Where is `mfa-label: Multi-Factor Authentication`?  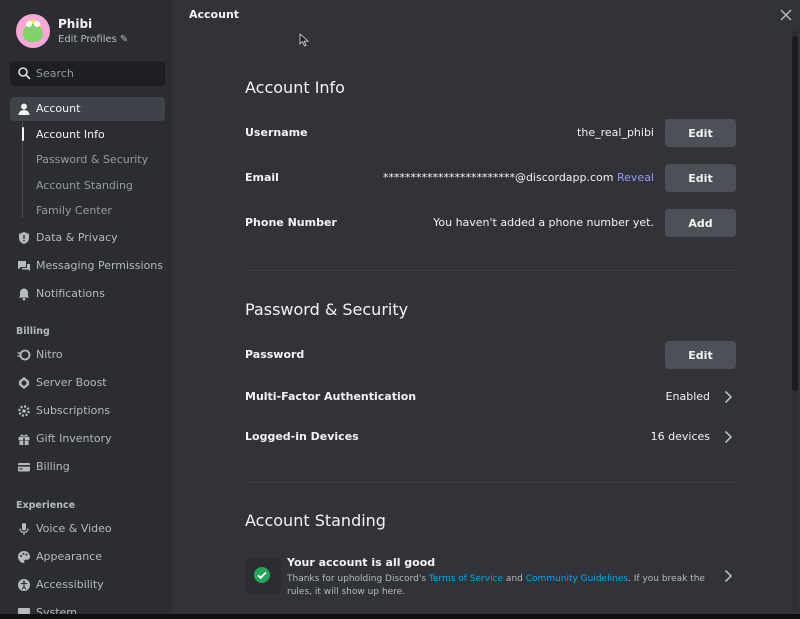 mfa-label: Multi-Factor Authentication is located at coordinates (331, 396).